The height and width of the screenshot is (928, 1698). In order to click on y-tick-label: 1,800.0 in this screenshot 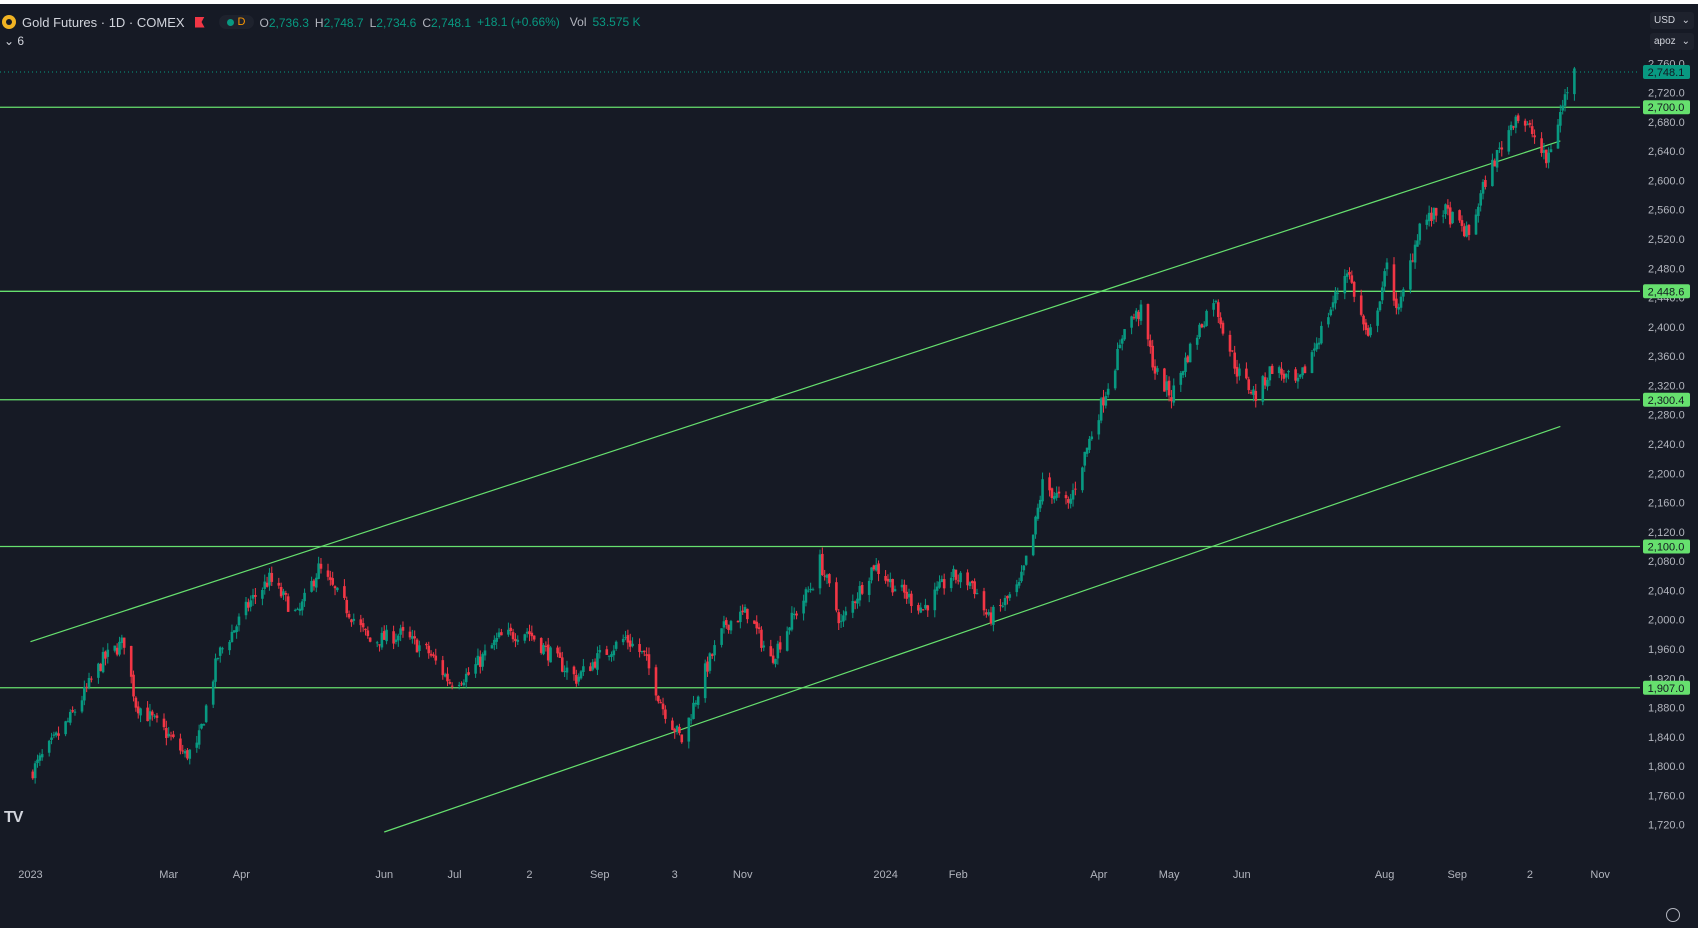, I will do `click(1666, 767)`.